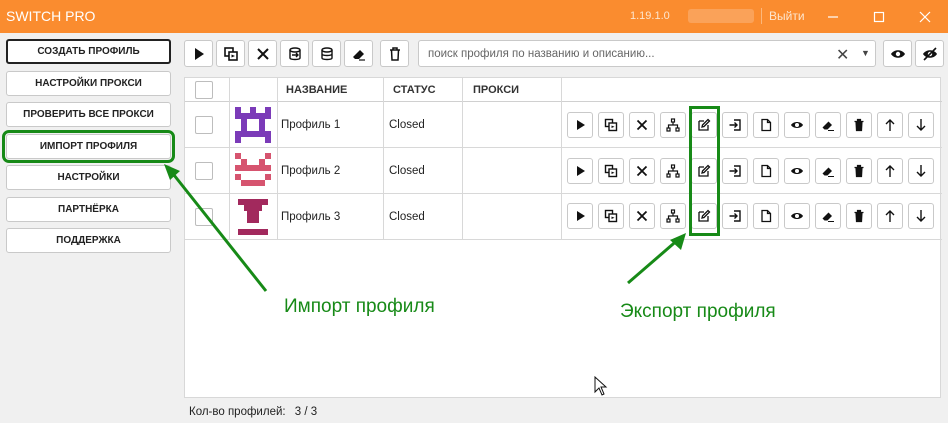 The width and height of the screenshot is (948, 423). I want to click on version-label: 1.19.1.0, so click(650, 16).